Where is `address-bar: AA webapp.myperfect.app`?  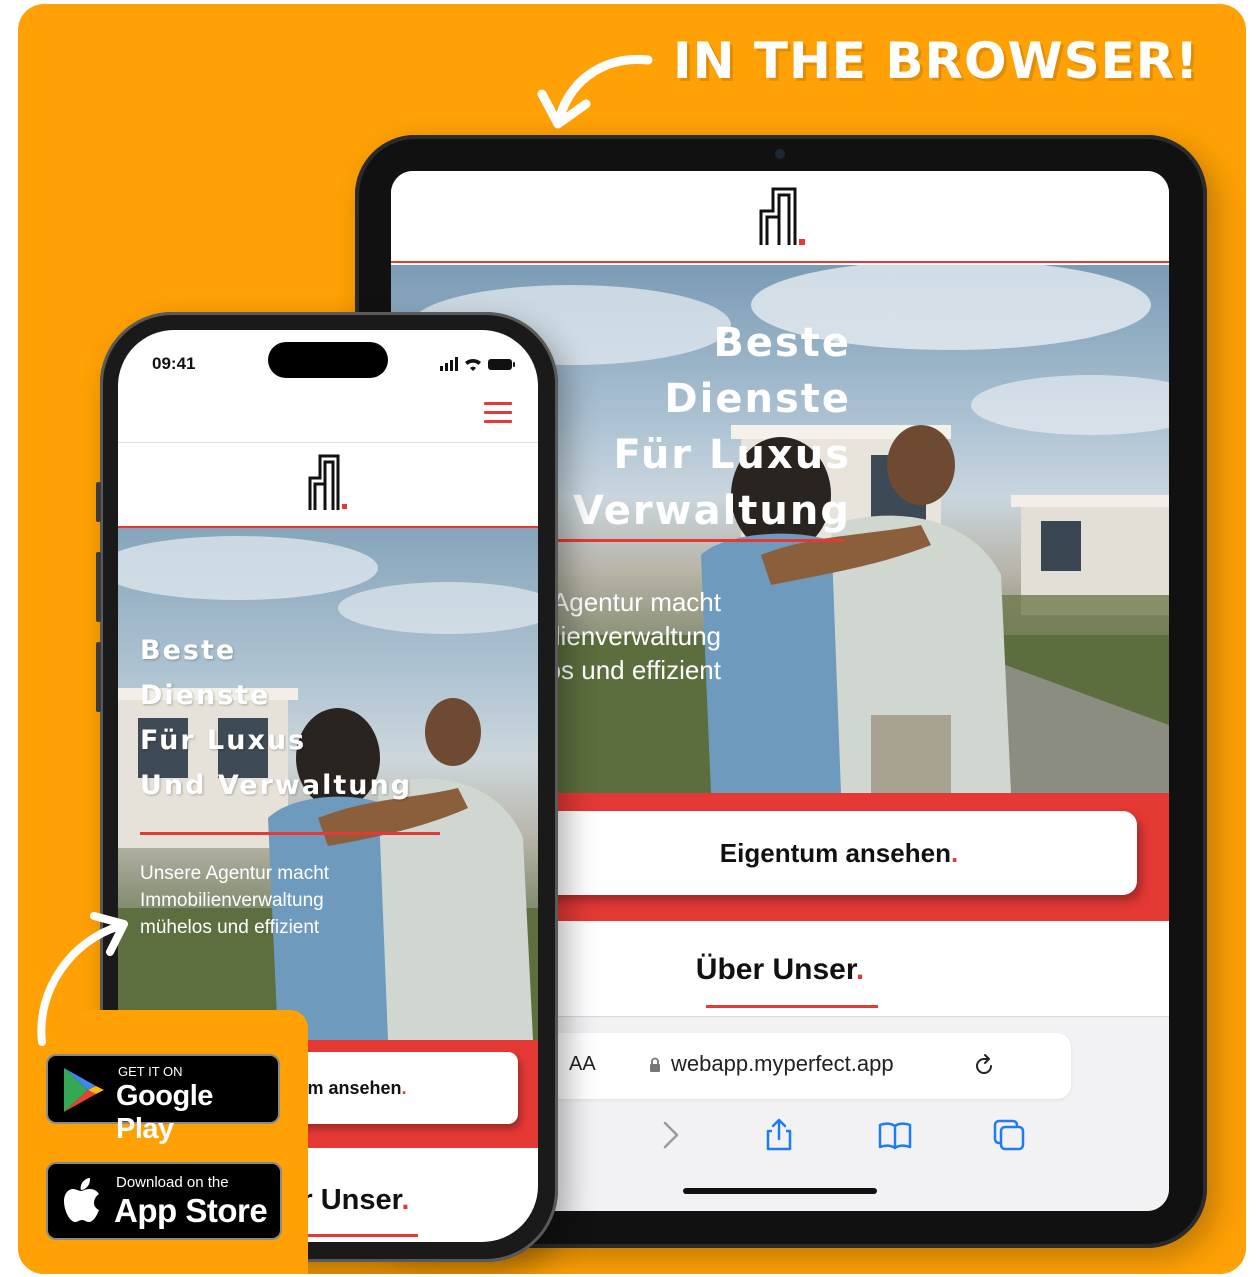 address-bar: AA webapp.myperfect.app is located at coordinates (806, 1066).